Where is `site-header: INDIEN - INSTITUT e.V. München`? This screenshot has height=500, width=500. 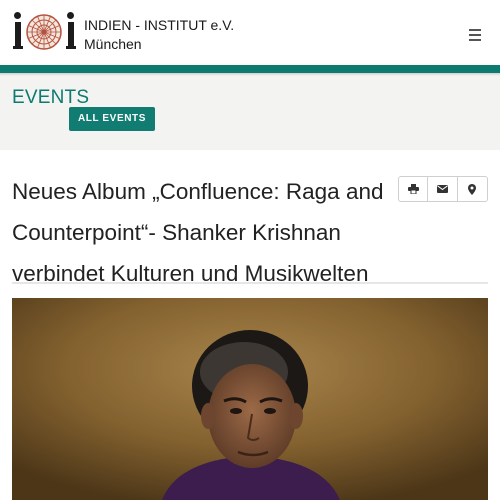
site-header: INDIEN - INSTITUT e.V. München is located at coordinates (250, 32).